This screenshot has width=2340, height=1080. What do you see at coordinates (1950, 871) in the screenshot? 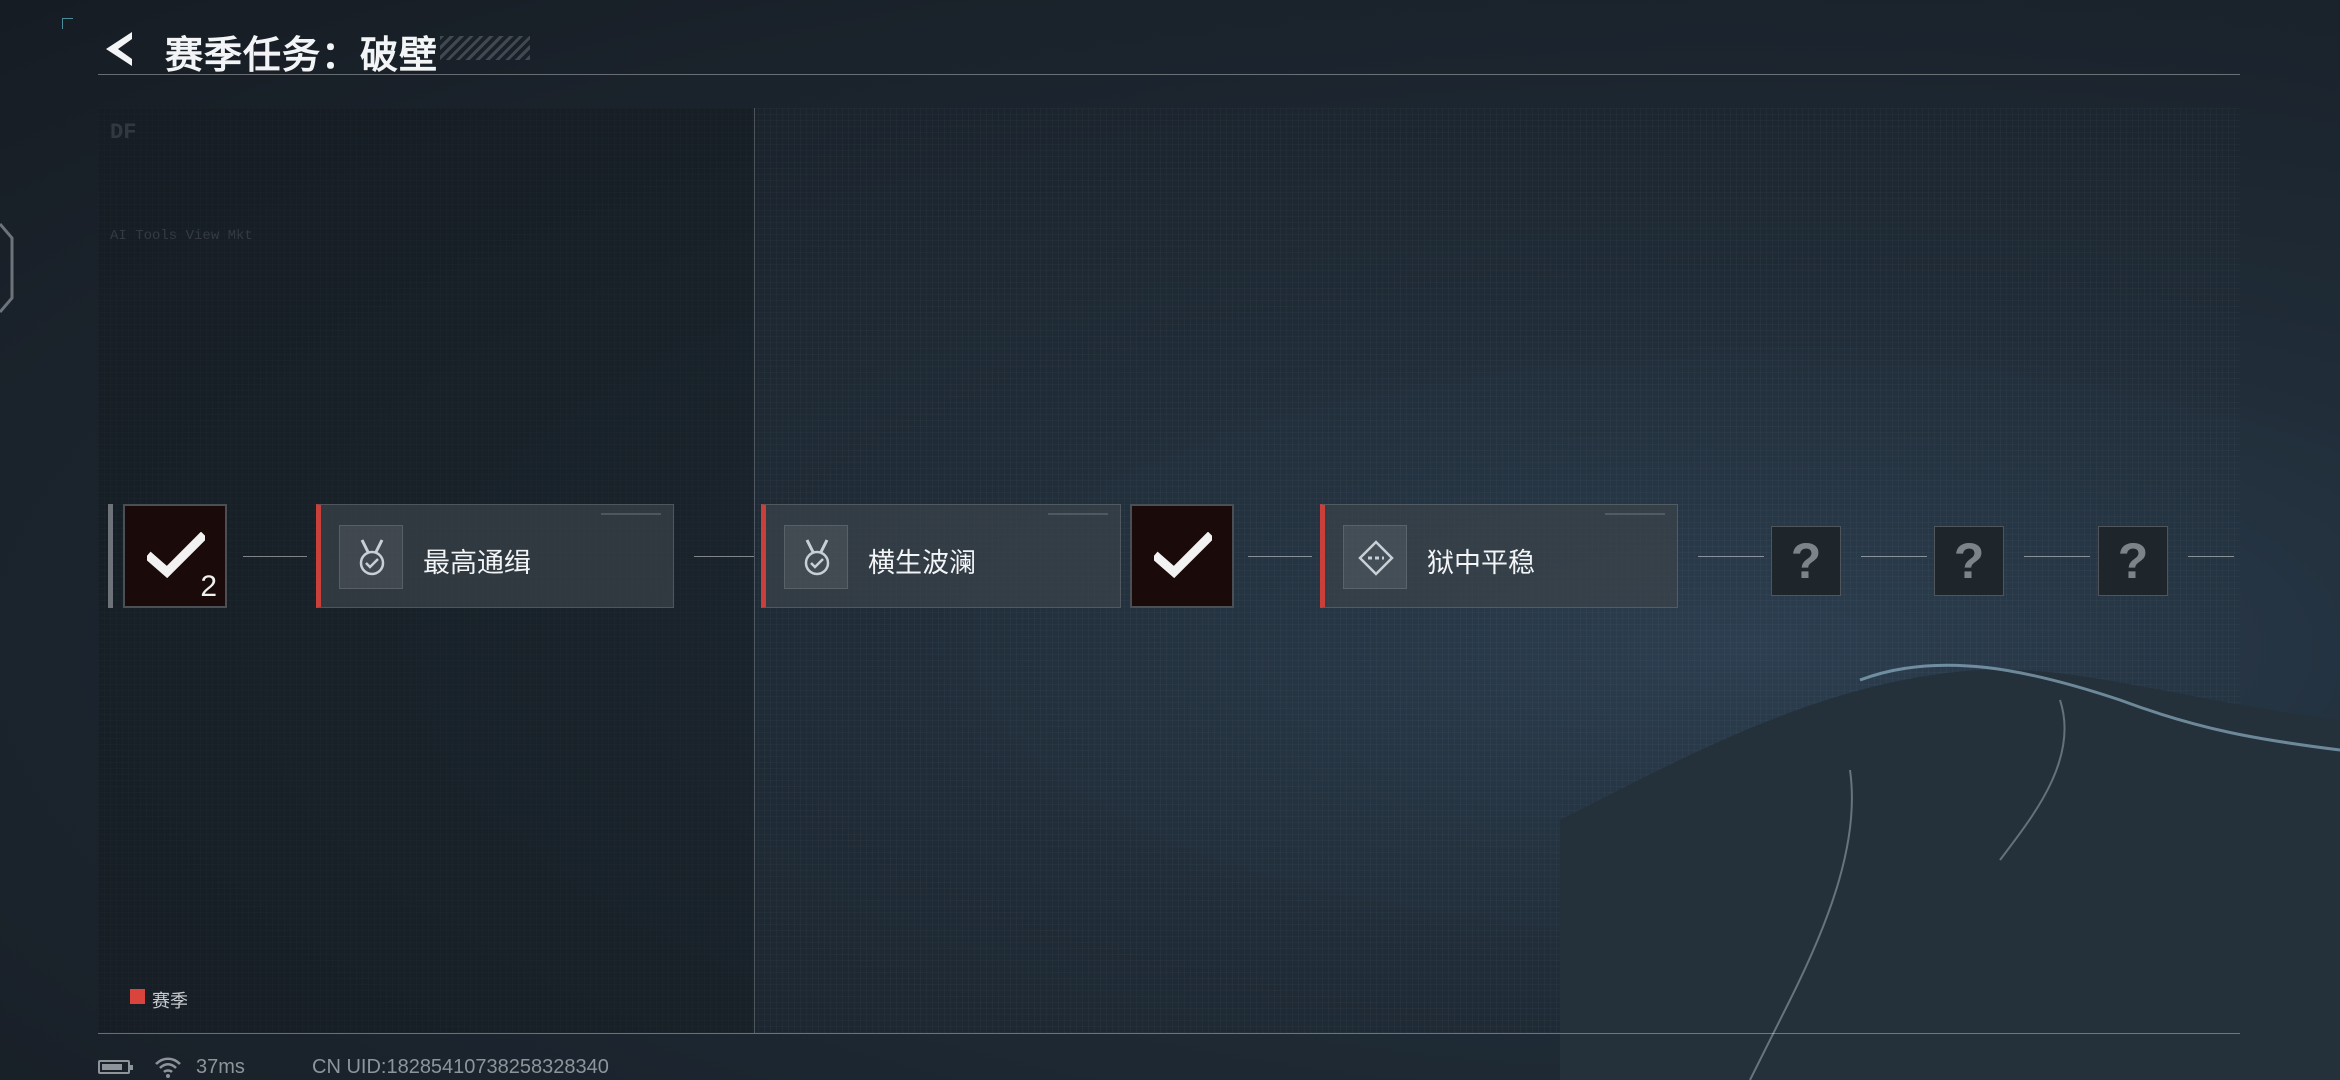
I see `mountain-backdrop` at bounding box center [1950, 871].